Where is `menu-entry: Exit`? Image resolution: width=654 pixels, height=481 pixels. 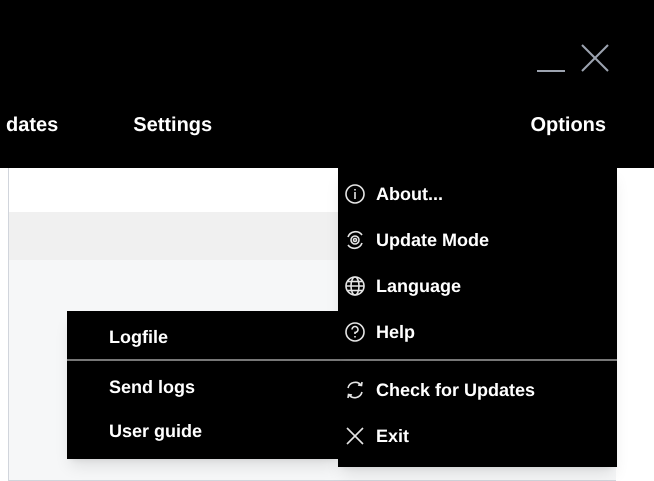 menu-entry: Exit is located at coordinates (477, 436).